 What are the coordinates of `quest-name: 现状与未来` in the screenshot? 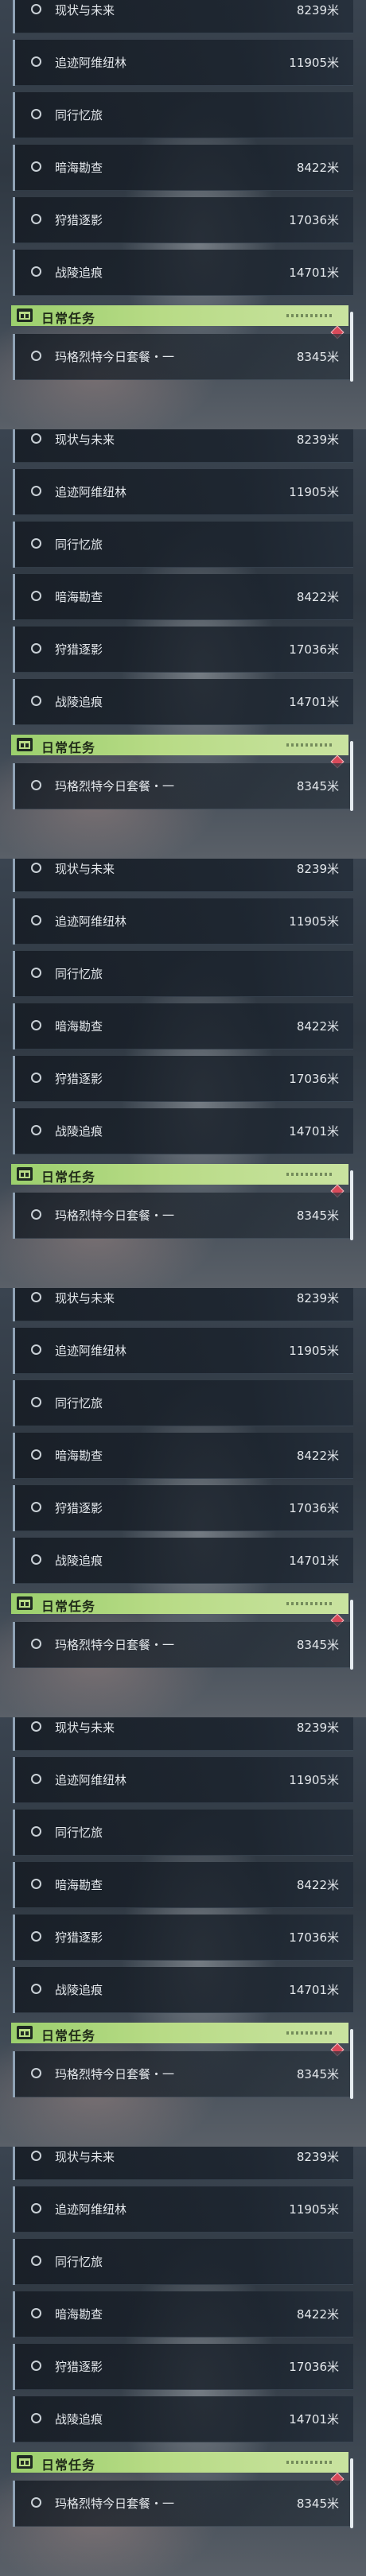 It's located at (85, 440).